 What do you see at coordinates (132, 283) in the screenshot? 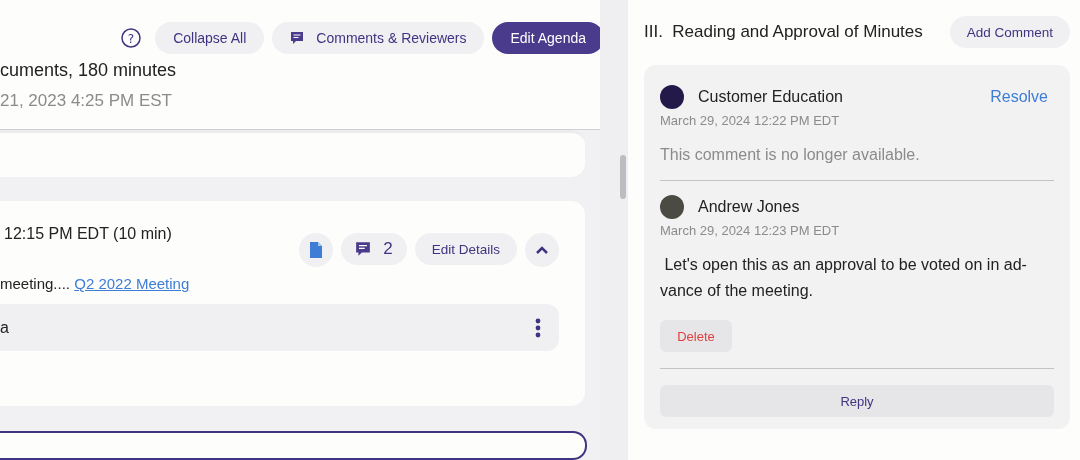
I see `meeting-link: Q2 2022 Meeting` at bounding box center [132, 283].